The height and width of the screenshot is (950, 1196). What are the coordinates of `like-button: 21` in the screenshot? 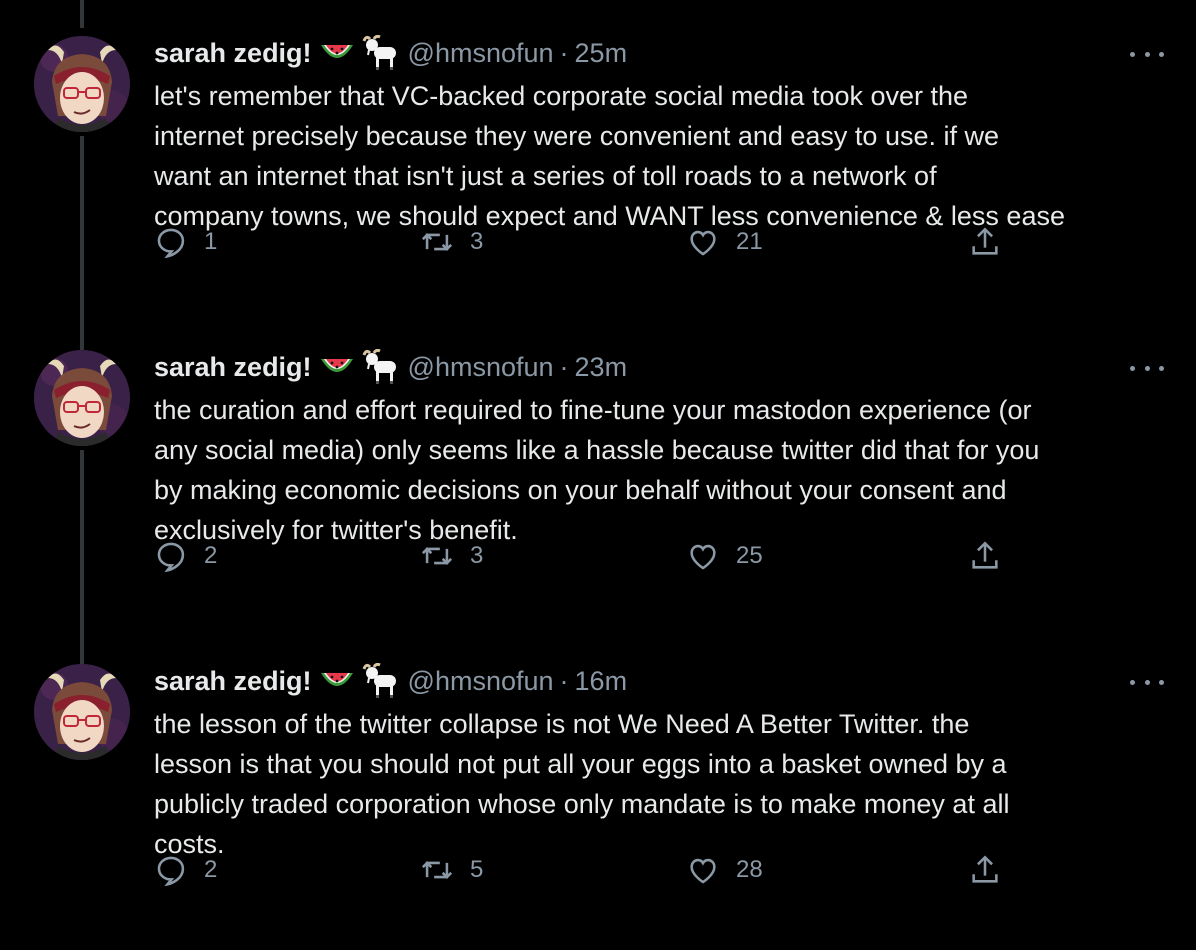 It's located at (724, 242).